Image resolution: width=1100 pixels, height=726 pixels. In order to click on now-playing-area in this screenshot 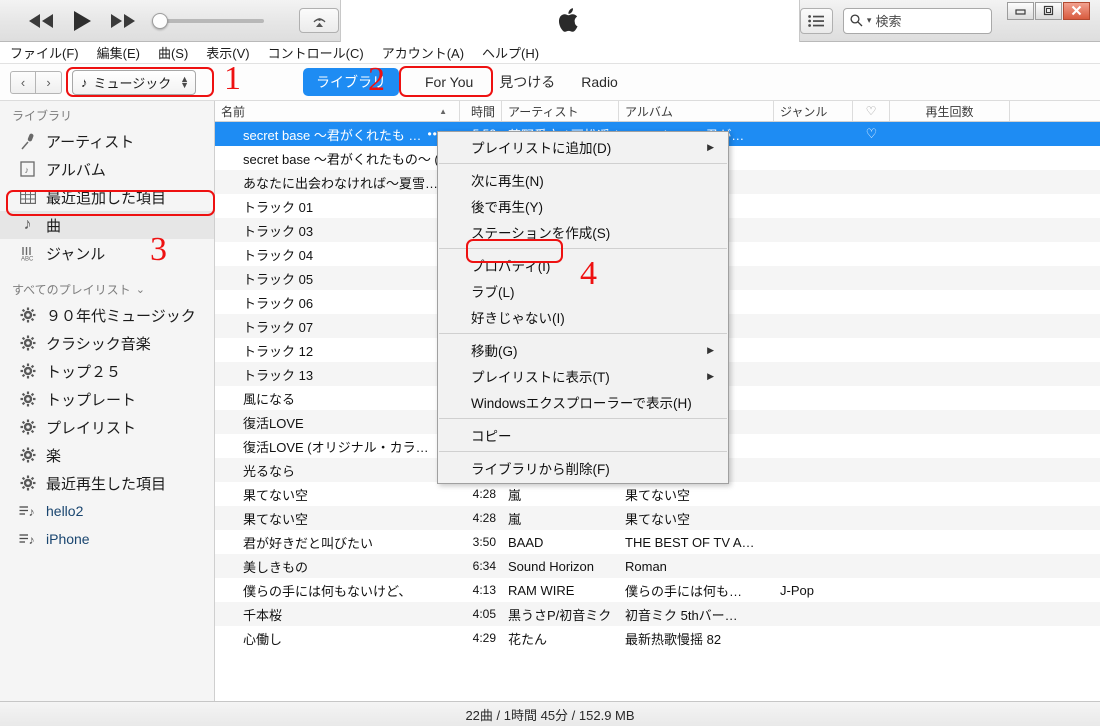, I will do `click(570, 21)`.